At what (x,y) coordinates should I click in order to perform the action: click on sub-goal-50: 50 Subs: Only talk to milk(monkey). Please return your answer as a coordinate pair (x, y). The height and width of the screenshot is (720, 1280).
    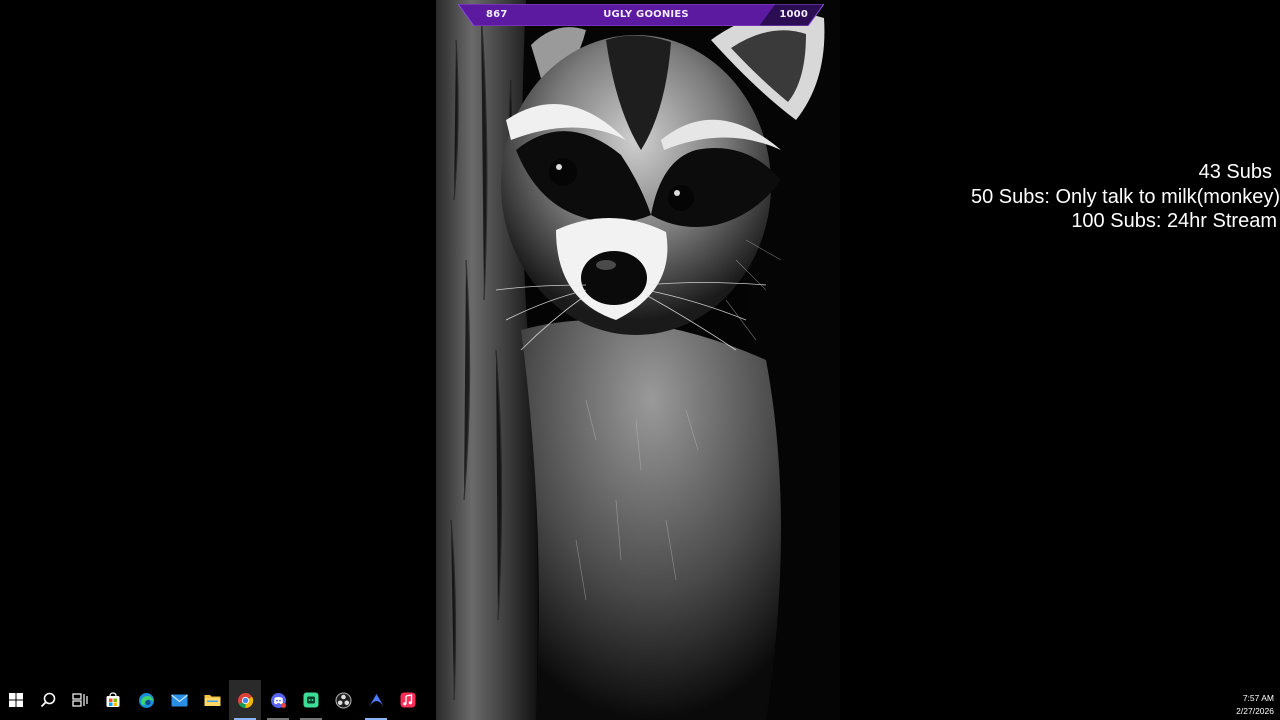
    Looking at the image, I should click on (1125, 196).